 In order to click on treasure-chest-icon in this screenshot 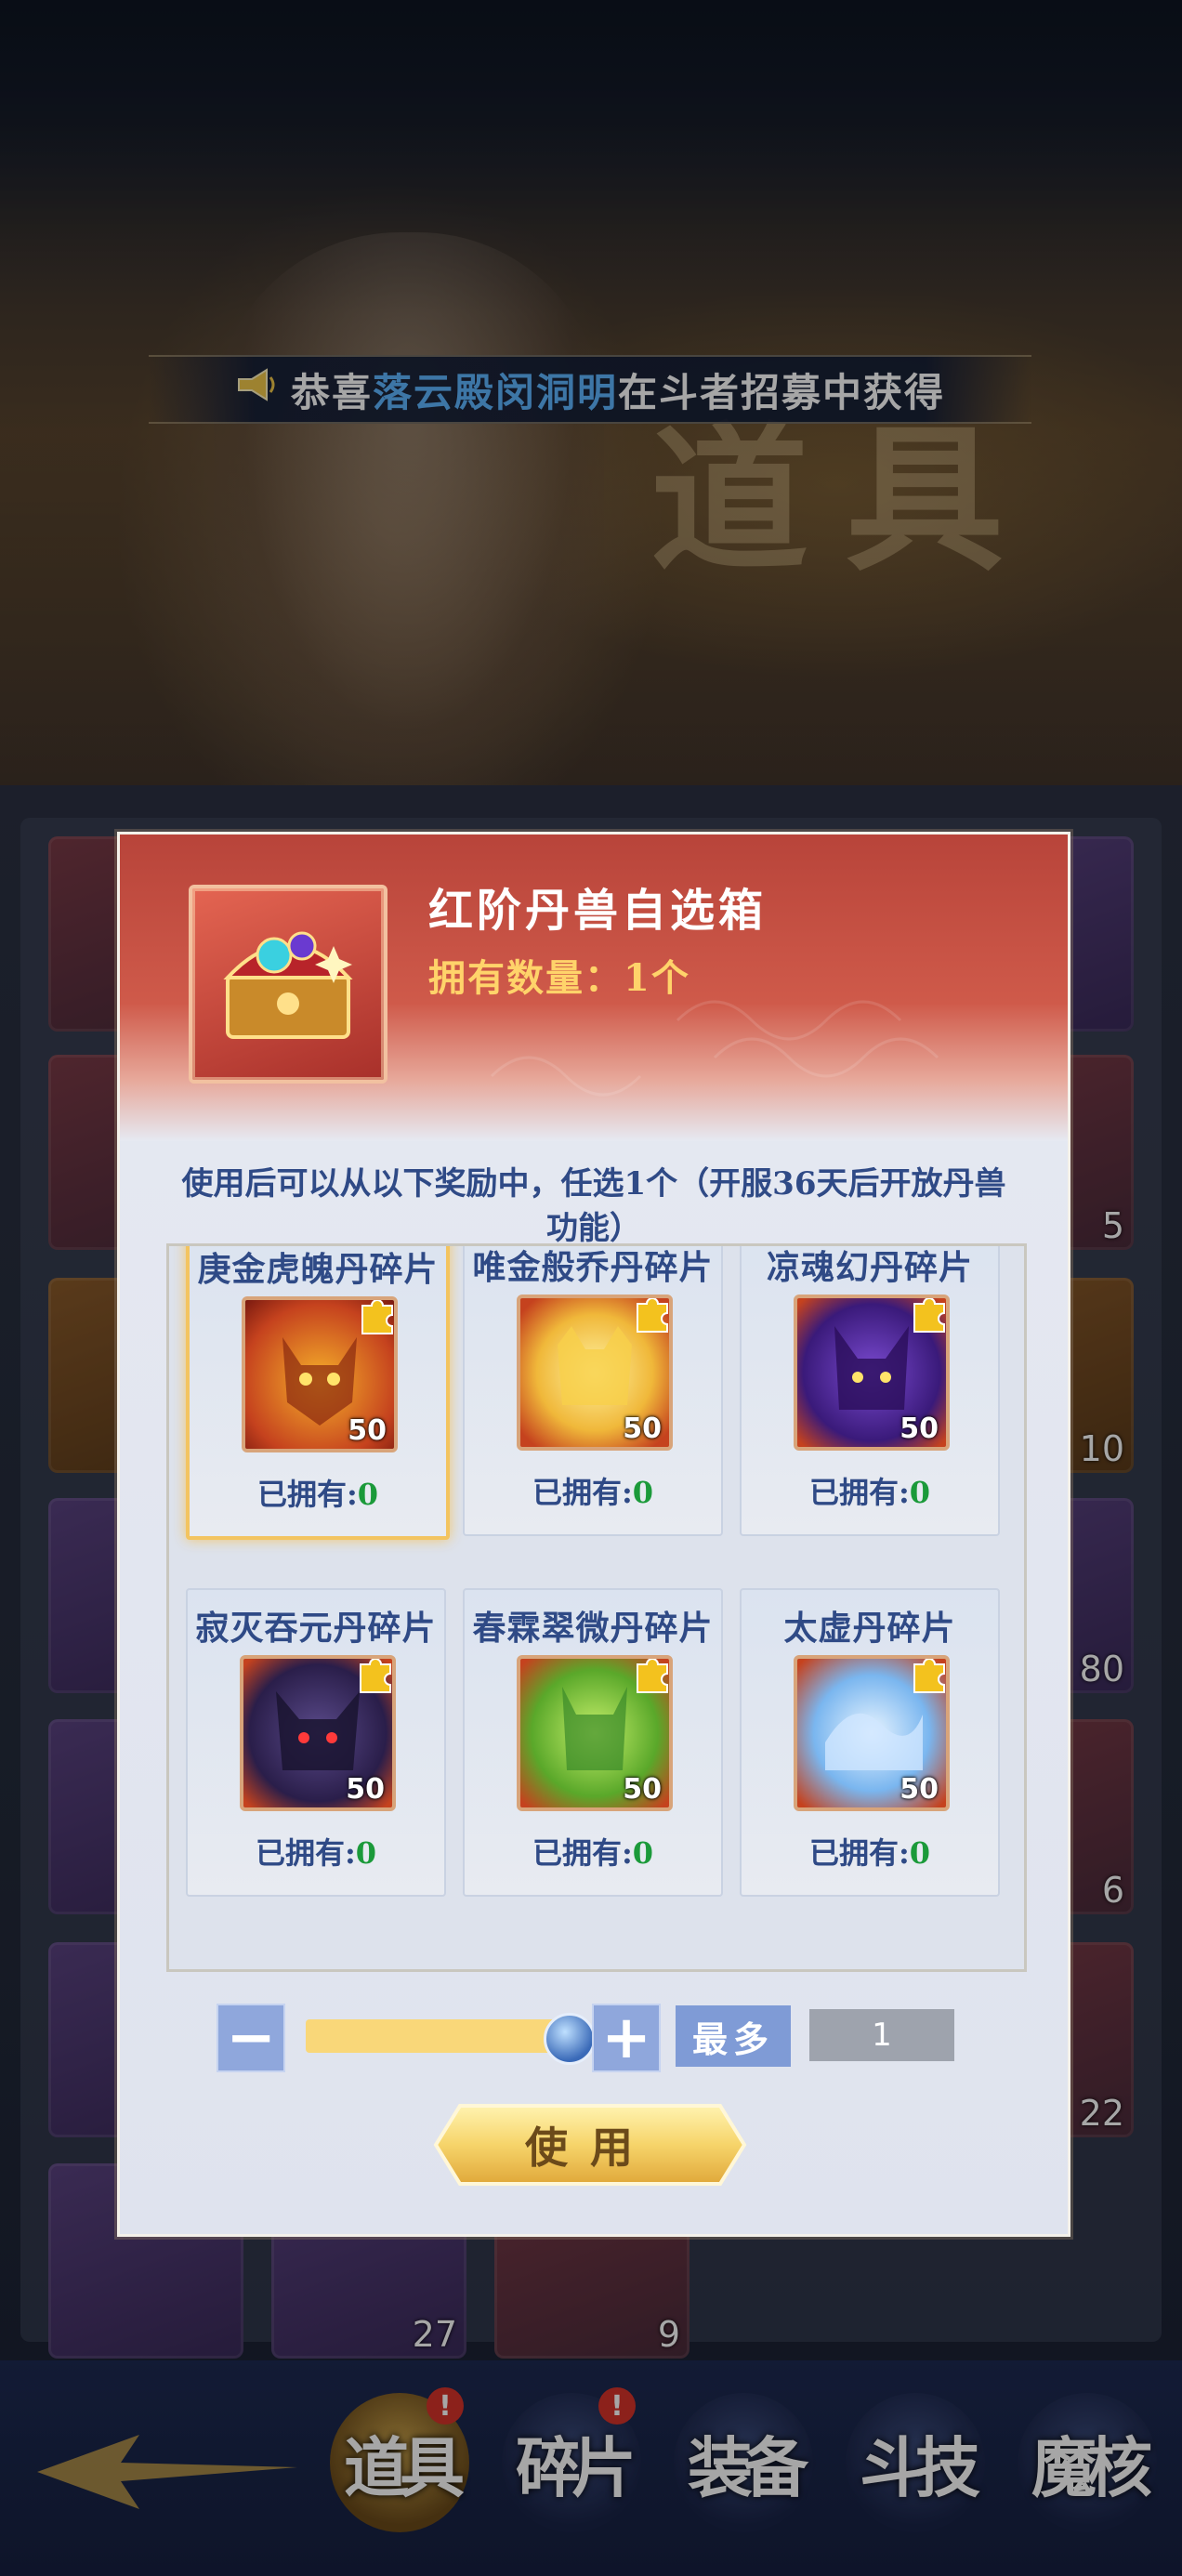, I will do `click(288, 985)`.